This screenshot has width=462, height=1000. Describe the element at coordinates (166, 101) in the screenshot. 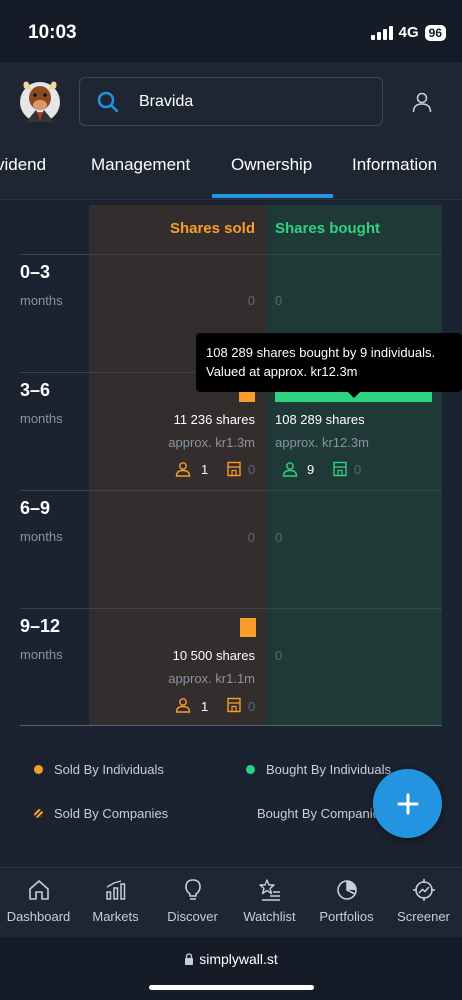

I see `search-value: Bravida` at that location.